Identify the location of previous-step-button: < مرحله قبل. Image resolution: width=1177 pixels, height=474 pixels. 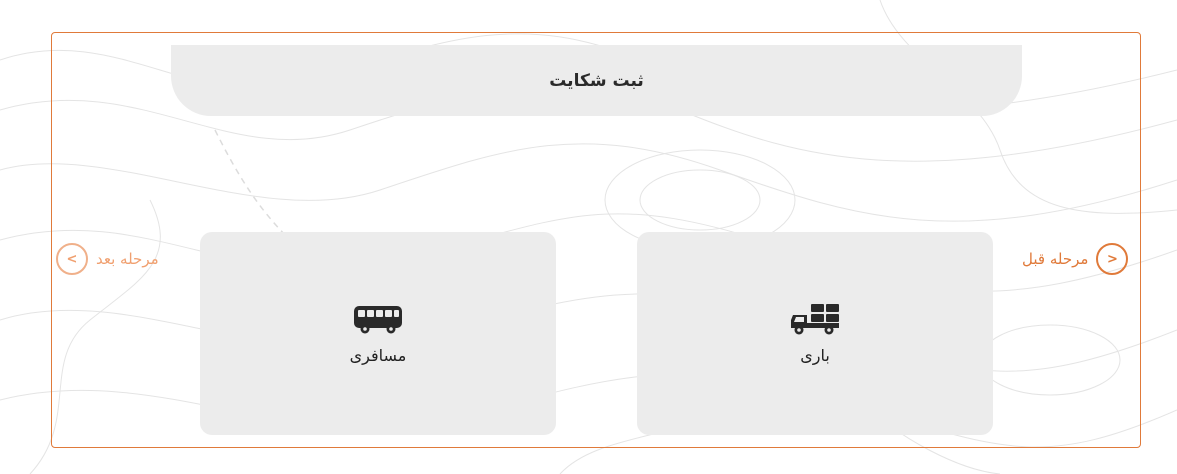
(1075, 259).